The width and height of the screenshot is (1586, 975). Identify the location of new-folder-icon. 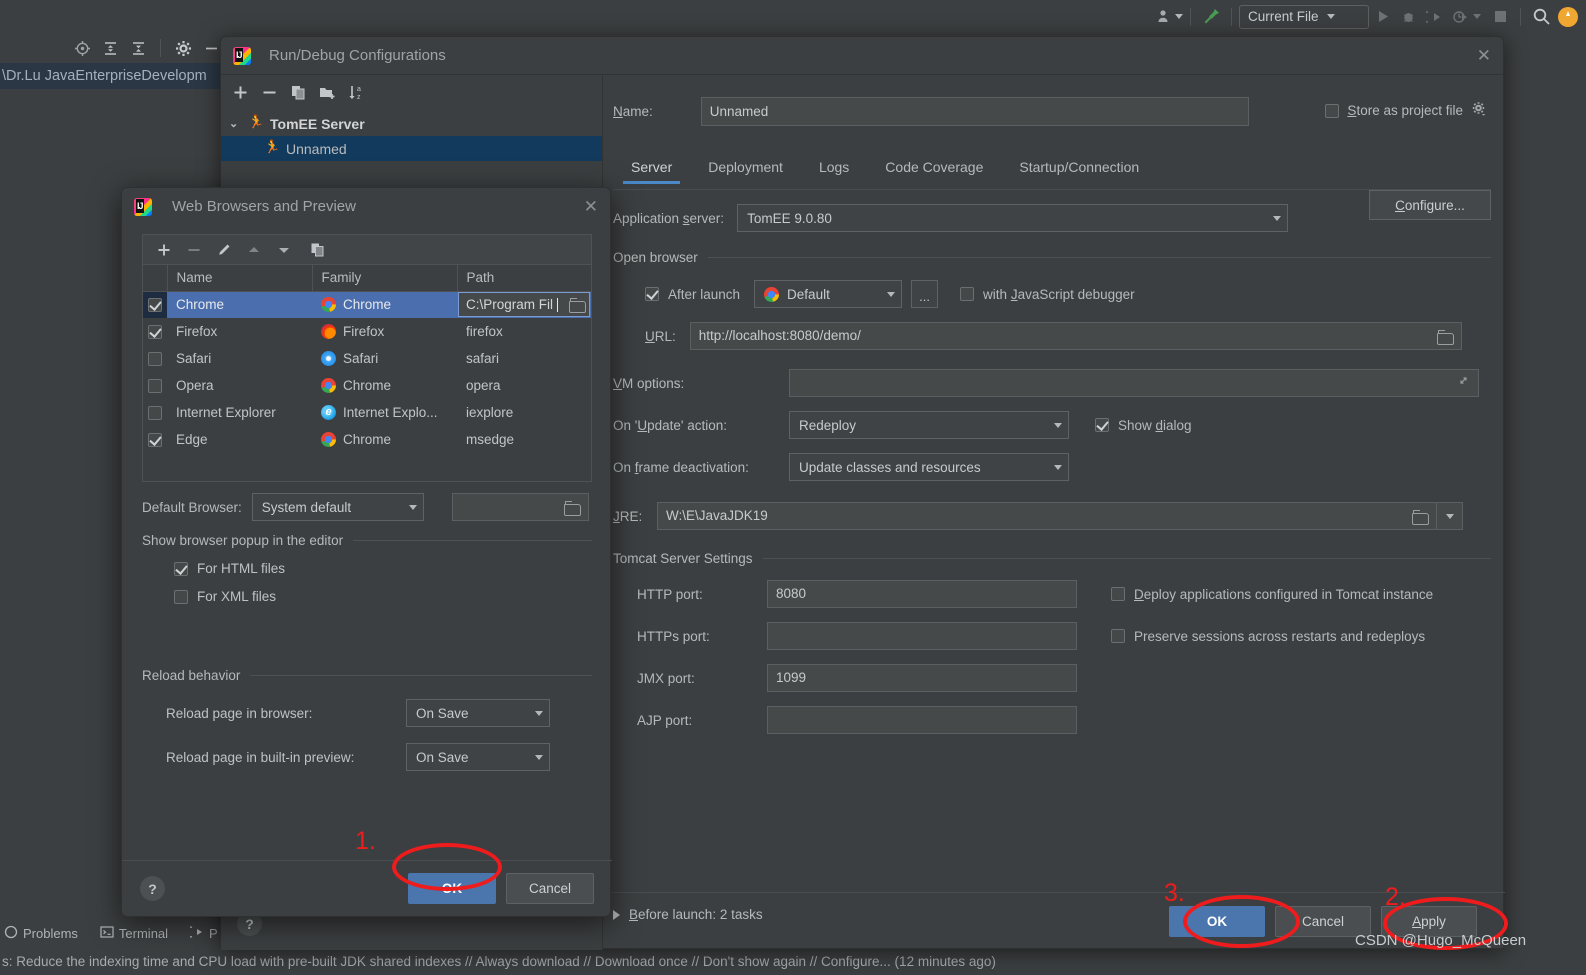
(327, 92).